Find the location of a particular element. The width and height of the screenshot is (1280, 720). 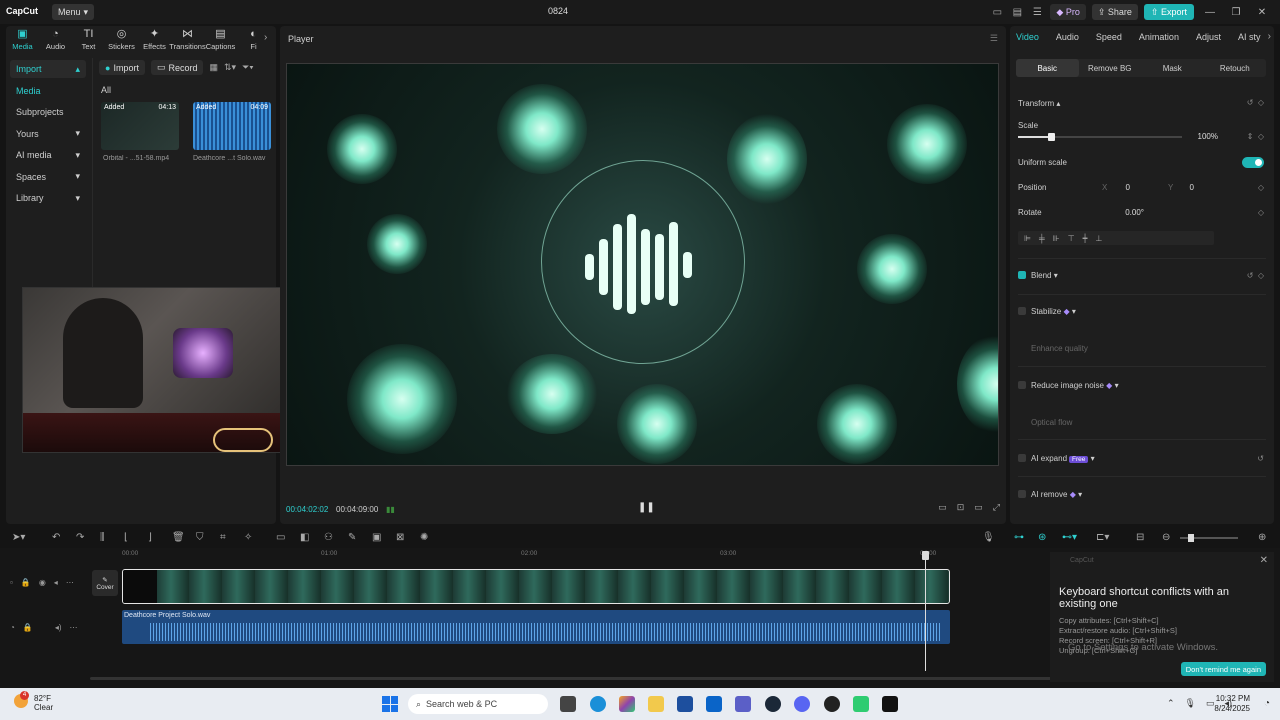

microphone-icon: 🎙 is located at coordinates (988, 537).